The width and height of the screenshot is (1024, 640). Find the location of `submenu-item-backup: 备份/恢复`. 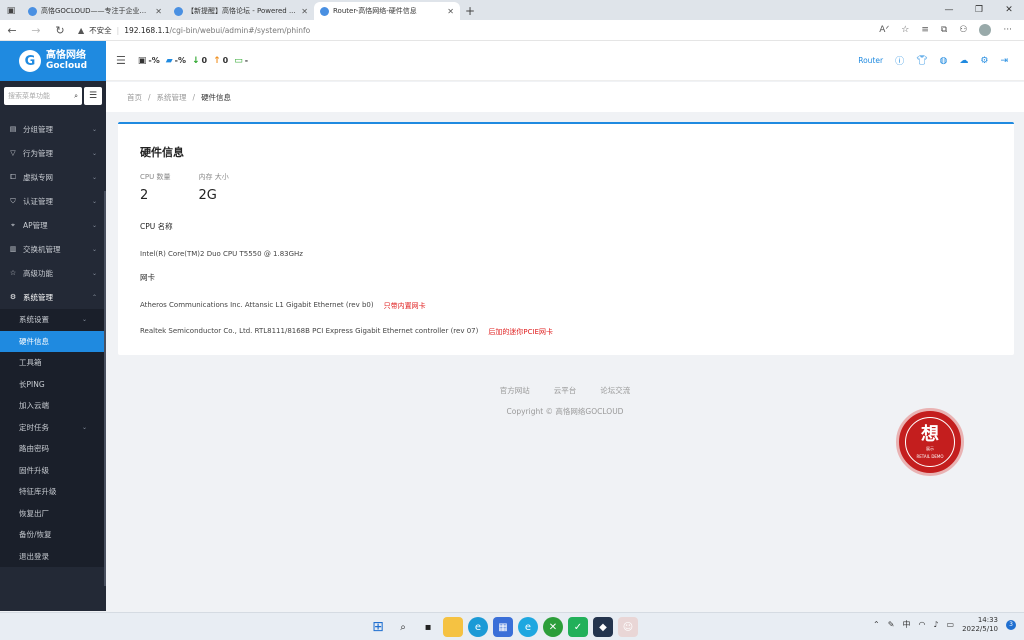

submenu-item-backup: 备份/恢复 is located at coordinates (53, 535).